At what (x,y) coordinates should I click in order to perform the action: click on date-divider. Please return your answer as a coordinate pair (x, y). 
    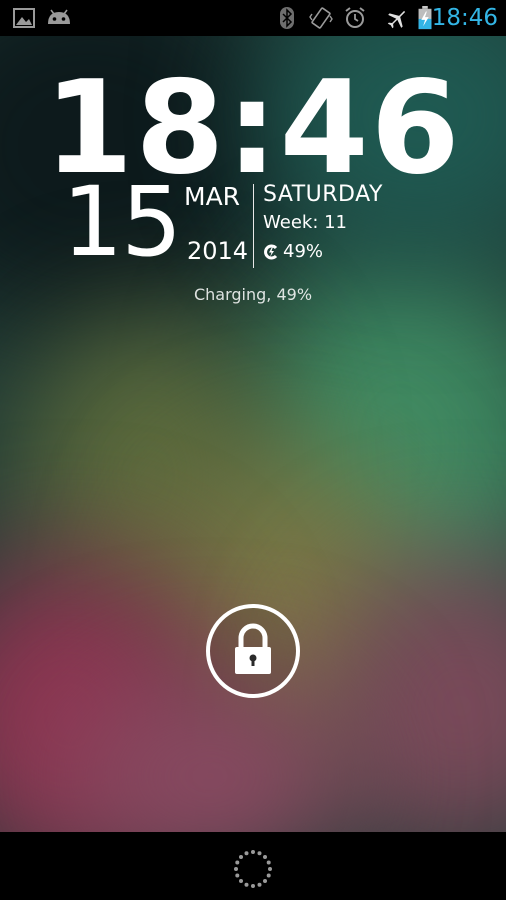
    Looking at the image, I should click on (253, 226).